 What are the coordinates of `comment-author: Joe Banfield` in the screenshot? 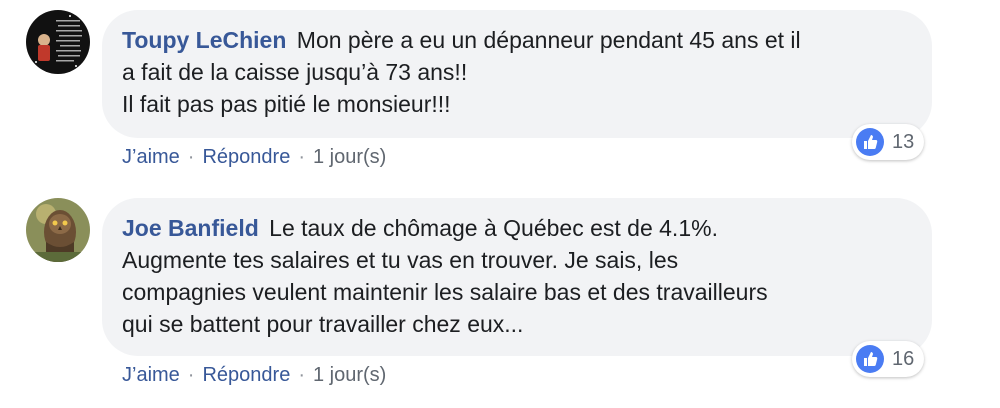 It's located at (190, 228).